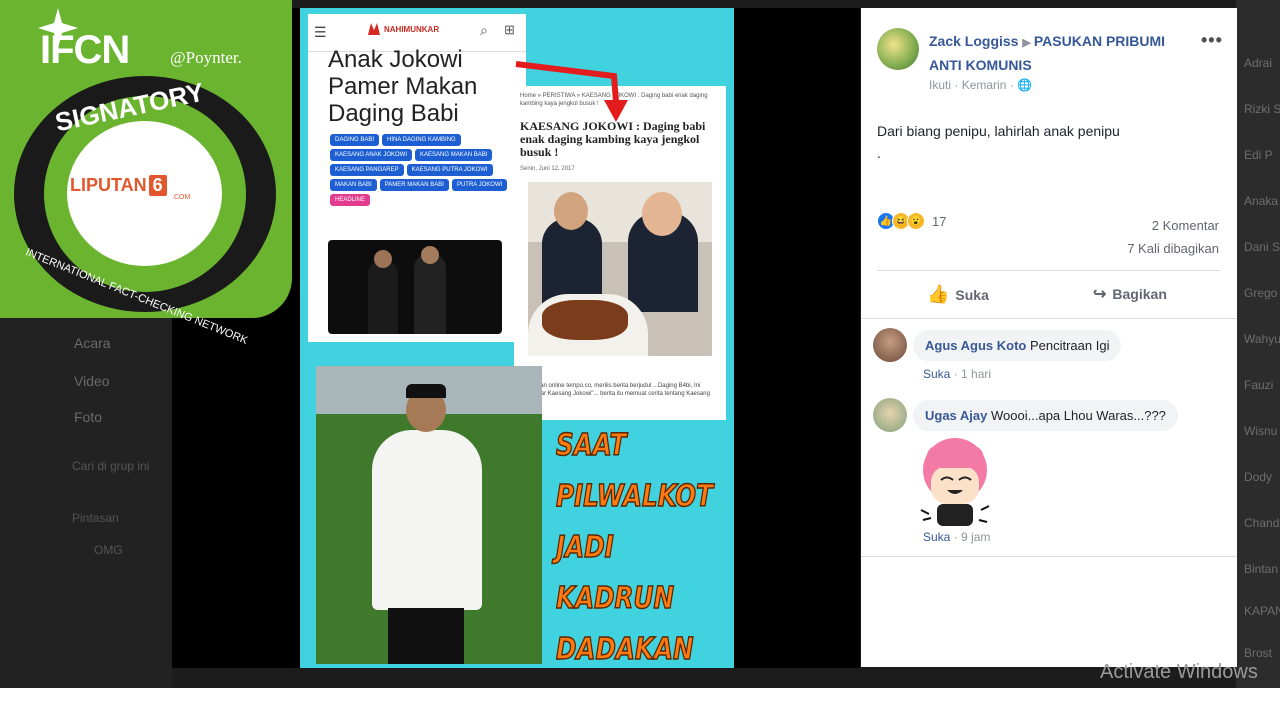  I want to click on post-stats: 2 Komentar 7 Kali dibagikan, so click(1173, 237).